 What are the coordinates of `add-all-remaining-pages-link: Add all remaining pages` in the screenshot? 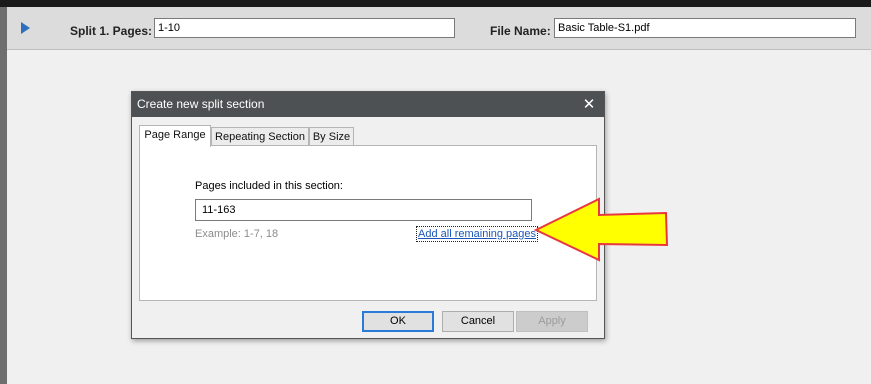 It's located at (477, 234).